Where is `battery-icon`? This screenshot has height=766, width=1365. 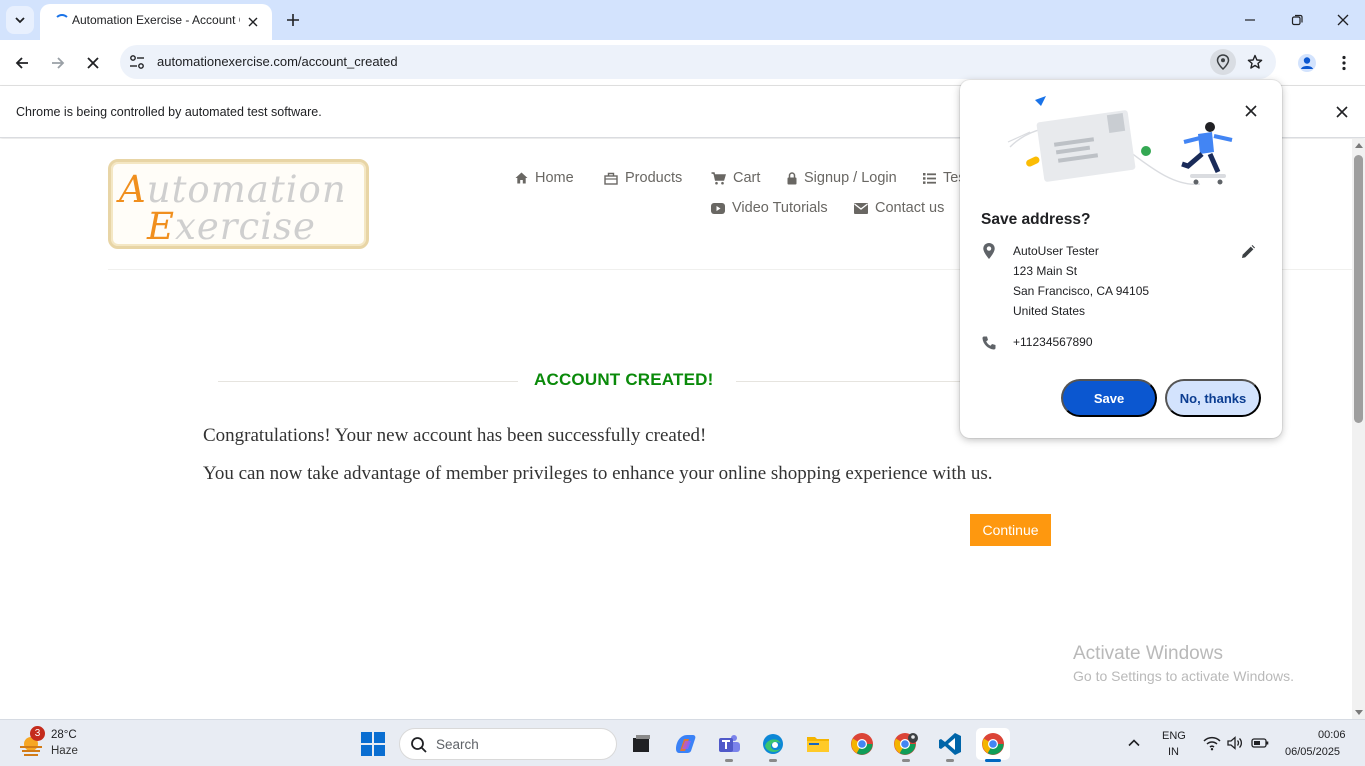 battery-icon is located at coordinates (1260, 743).